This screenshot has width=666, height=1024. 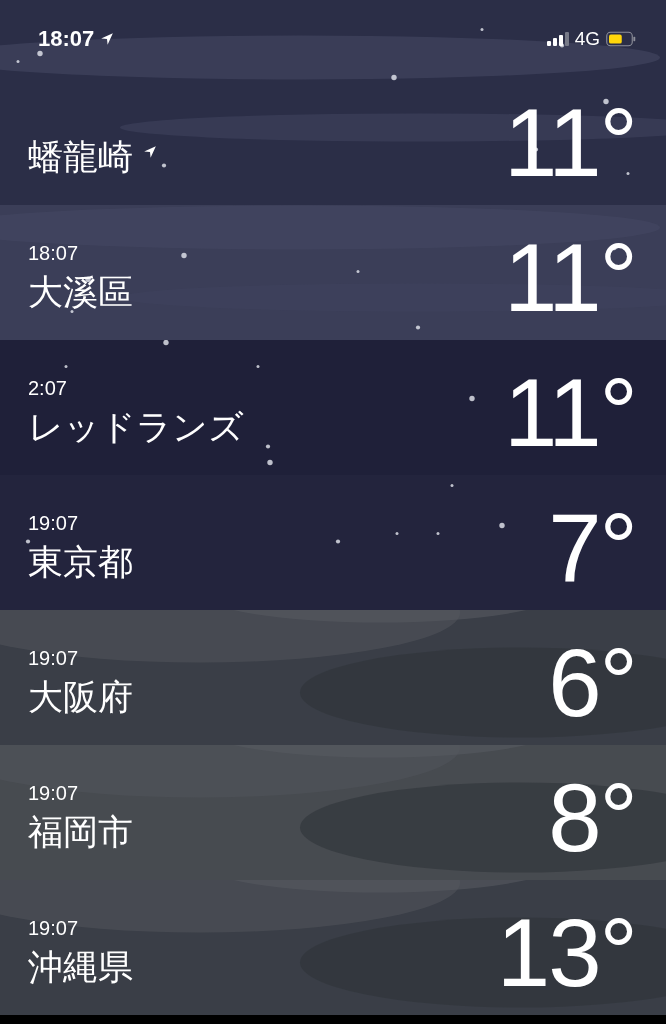 What do you see at coordinates (80, 832) in the screenshot?
I see `city-name: 福岡市` at bounding box center [80, 832].